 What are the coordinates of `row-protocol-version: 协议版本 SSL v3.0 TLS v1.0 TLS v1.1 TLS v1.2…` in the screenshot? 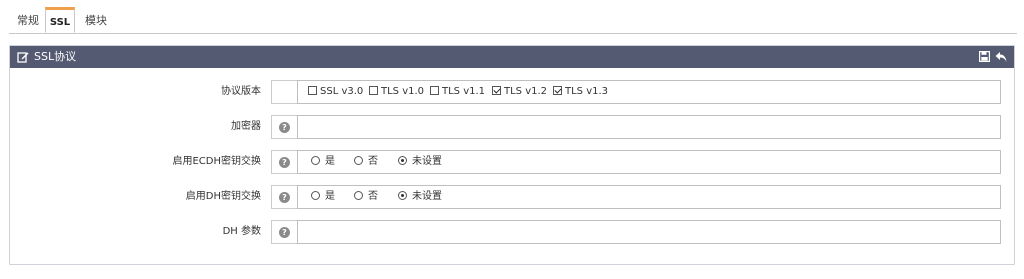 It's located at (512, 92).